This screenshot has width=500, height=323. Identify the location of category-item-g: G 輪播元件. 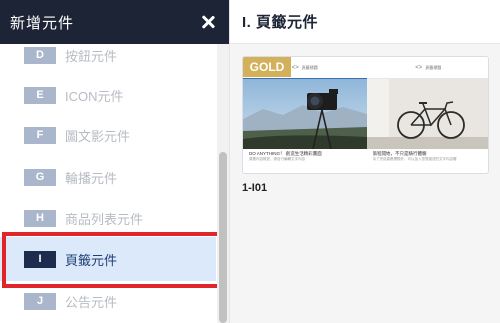
(108, 177).